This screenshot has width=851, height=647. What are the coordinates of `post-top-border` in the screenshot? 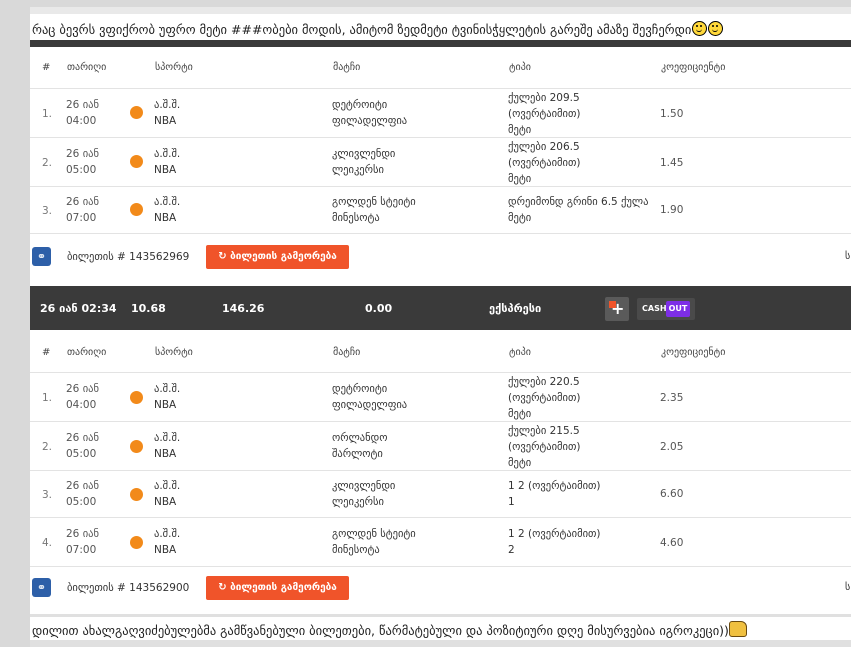 It's located at (440, 10).